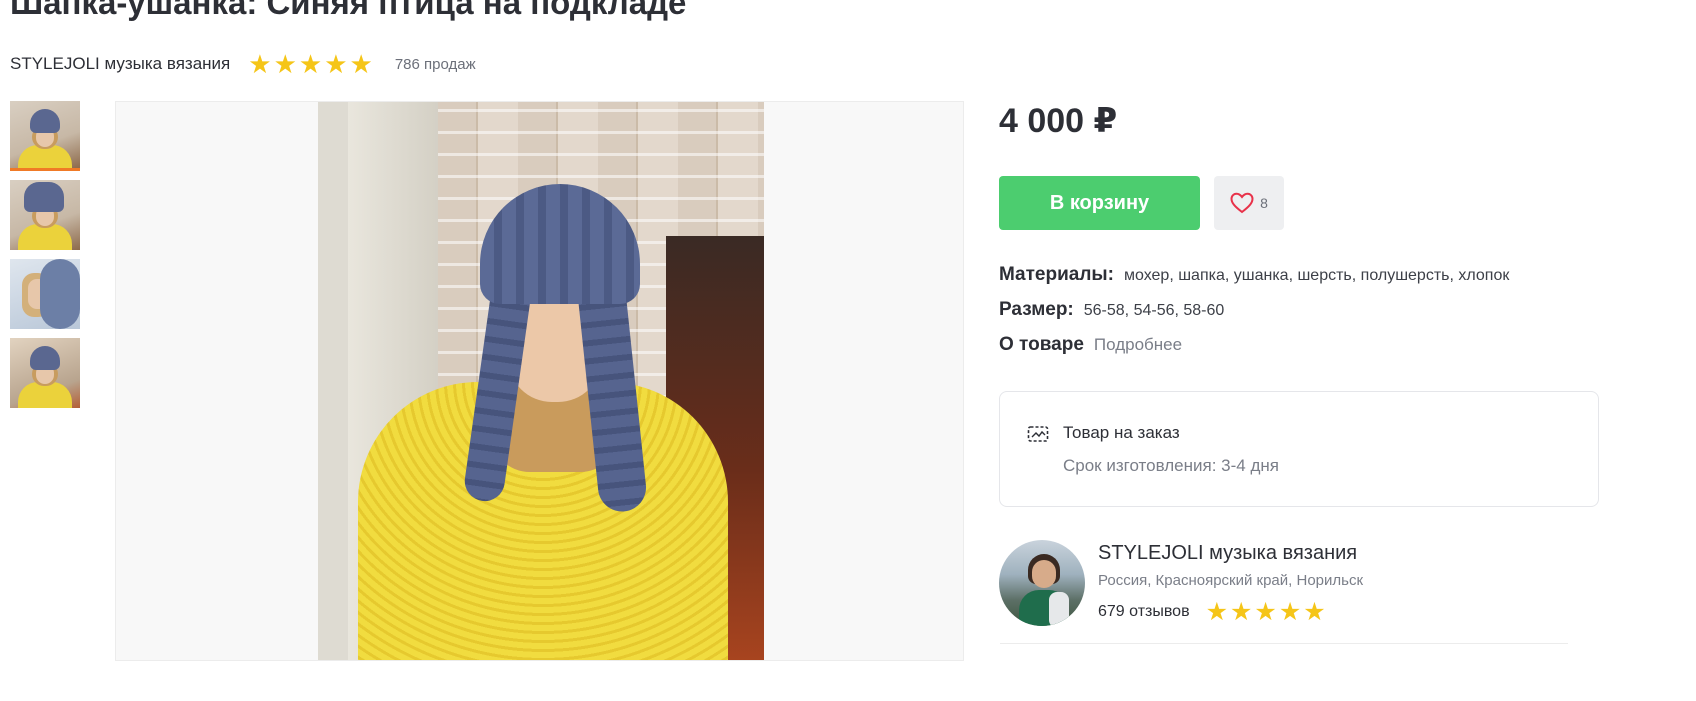 This screenshot has height=701, width=1696. I want to click on seller-location: Россия, Красноярский край, Норильск, so click(1231, 580).